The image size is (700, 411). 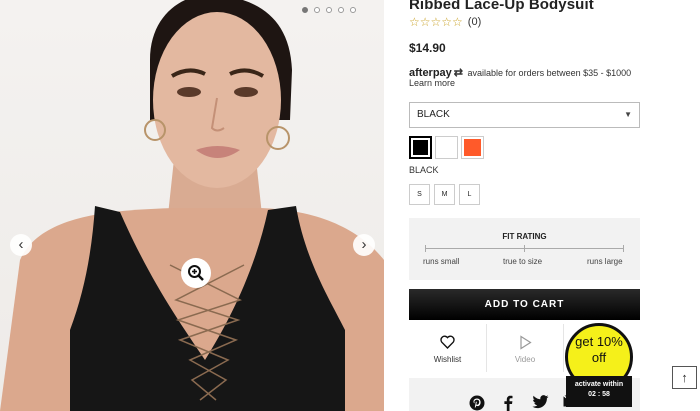 What do you see at coordinates (427, 48) in the screenshot?
I see `product-price: $14.90` at bounding box center [427, 48].